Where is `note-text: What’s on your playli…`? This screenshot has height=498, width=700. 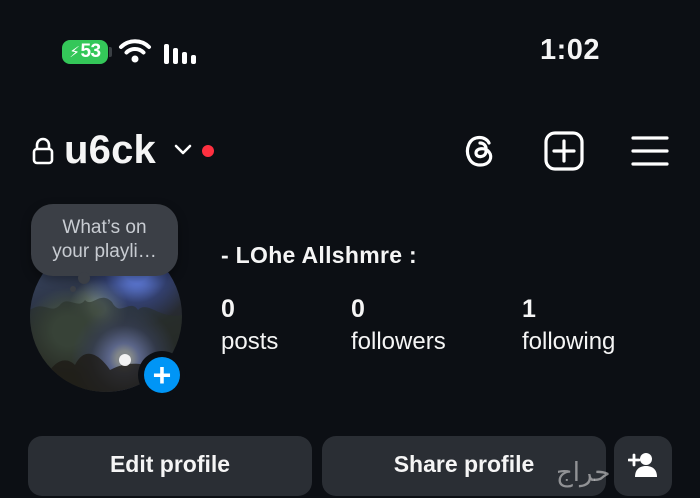 note-text: What’s on your playli… is located at coordinates (104, 239).